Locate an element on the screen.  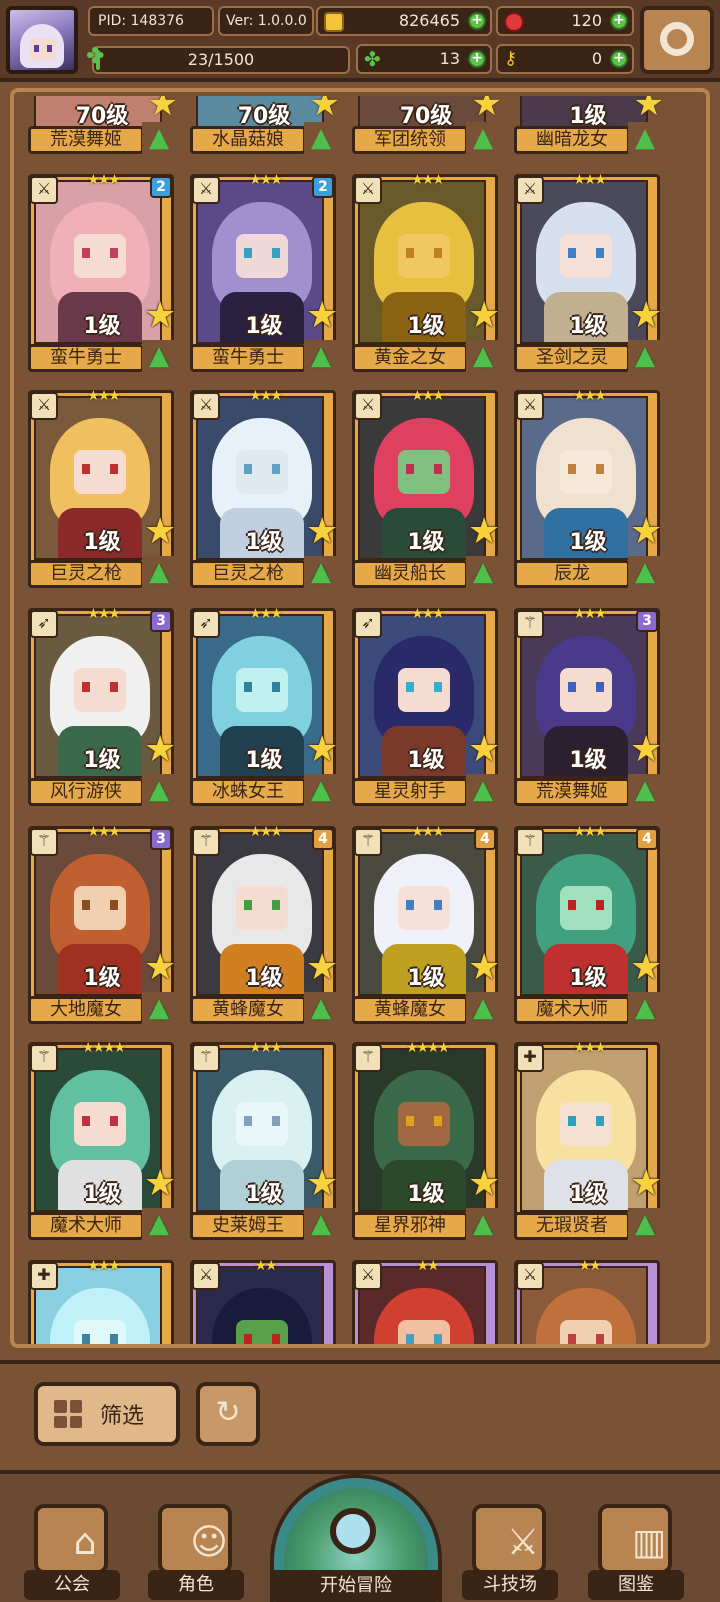
player-avatar is located at coordinates (42, 40).